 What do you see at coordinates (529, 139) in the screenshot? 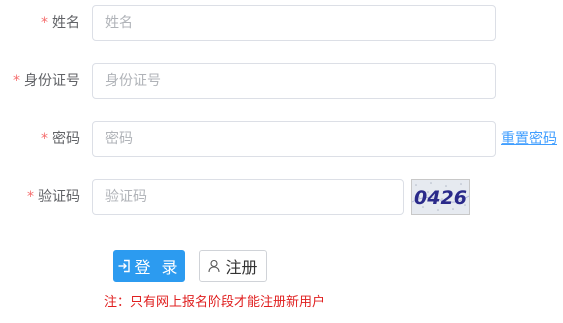
I see `reset-password-link: 重置密码` at bounding box center [529, 139].